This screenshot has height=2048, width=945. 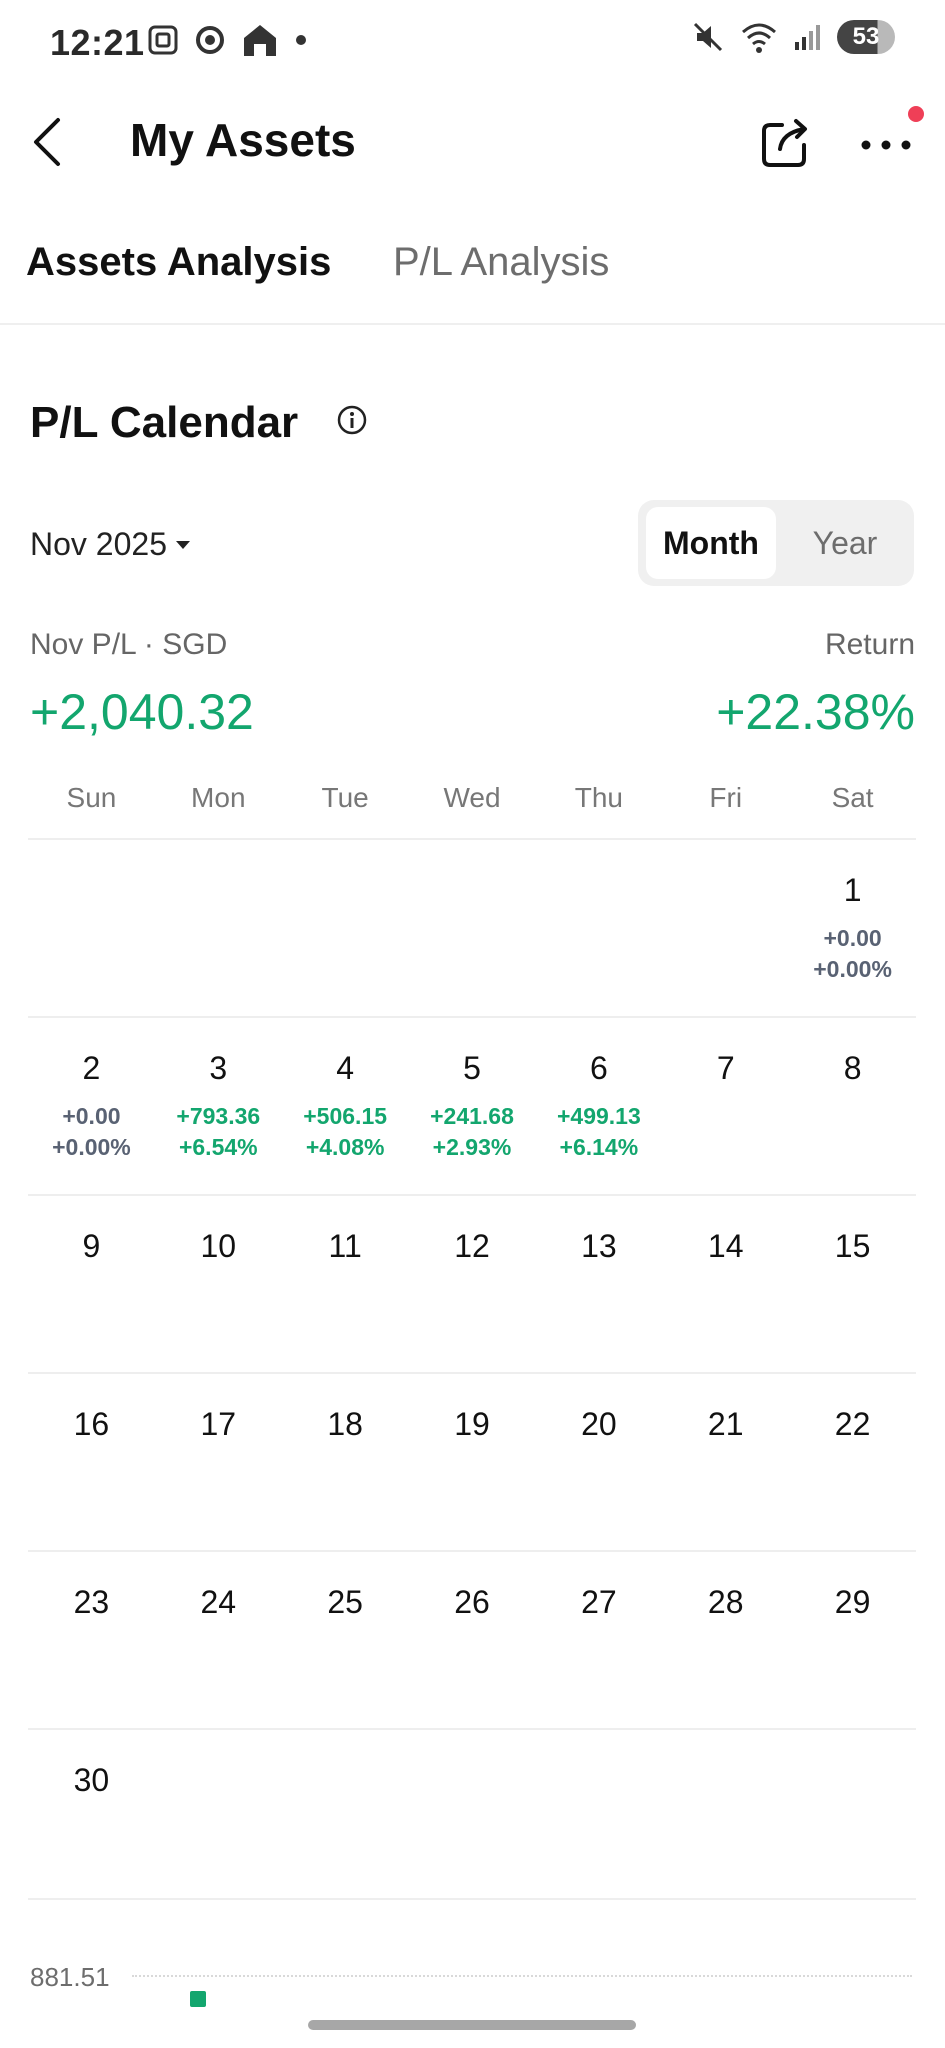 I want to click on calendar-day-cell: 15, so click(x=852, y=1284).